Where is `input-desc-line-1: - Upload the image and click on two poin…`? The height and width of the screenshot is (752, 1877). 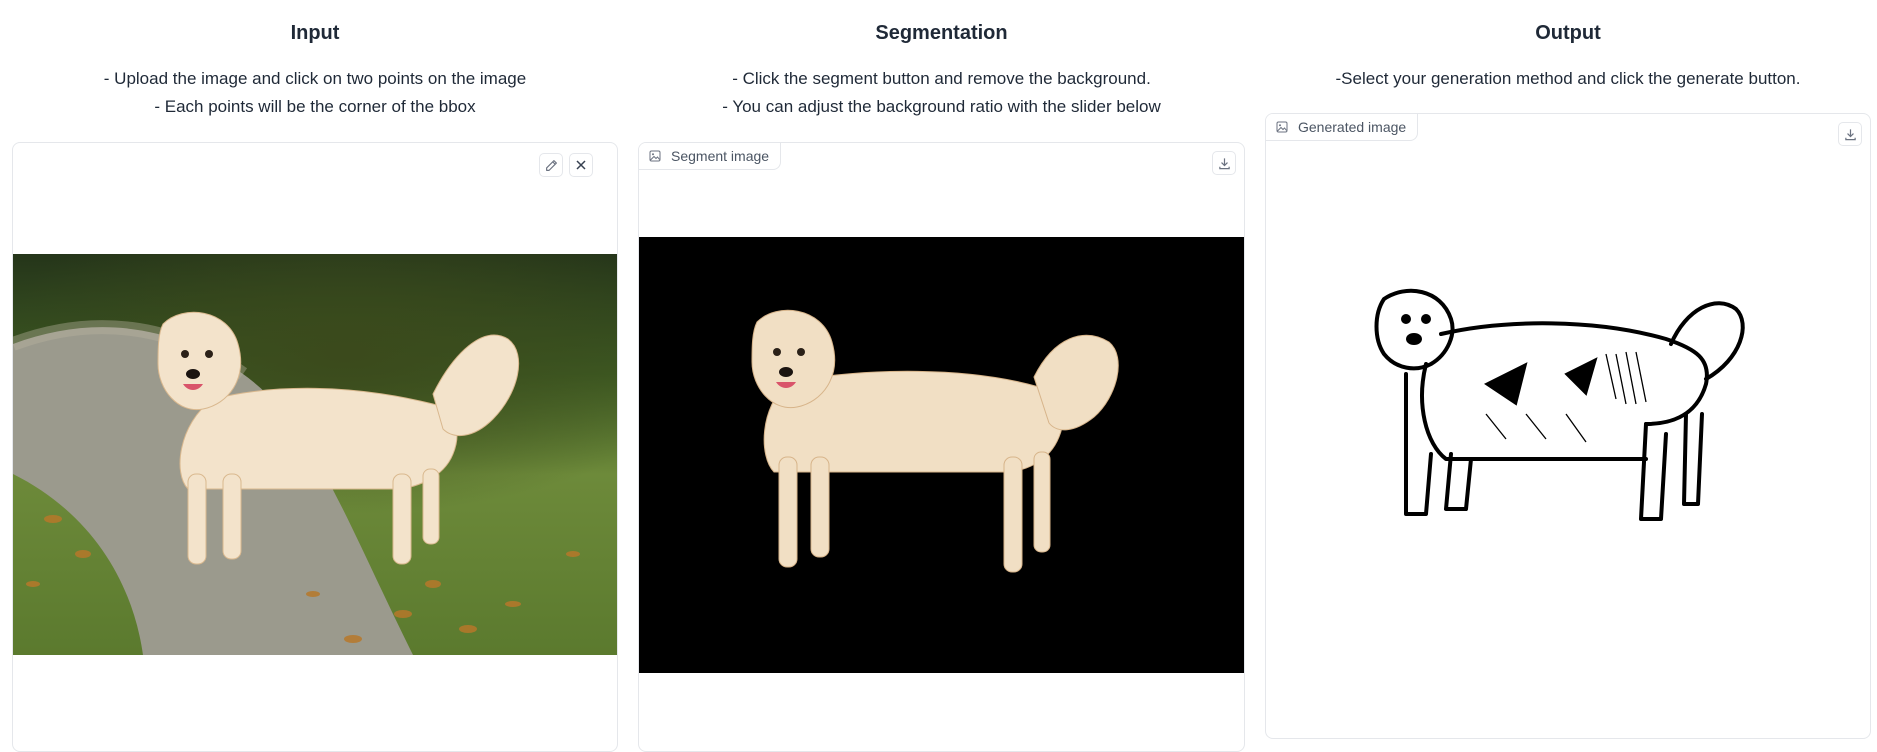
input-desc-line-1: - Upload the image and click on two poin… is located at coordinates (315, 78).